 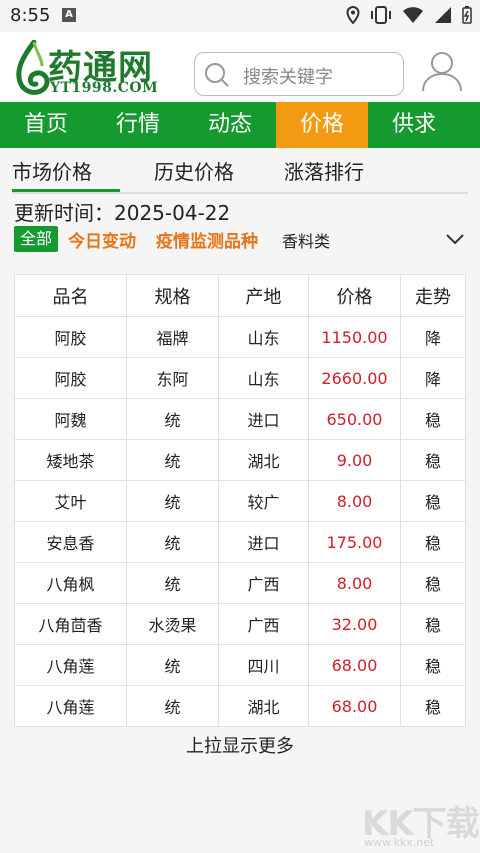 I want to click on nav-price: 价格, so click(x=322, y=125).